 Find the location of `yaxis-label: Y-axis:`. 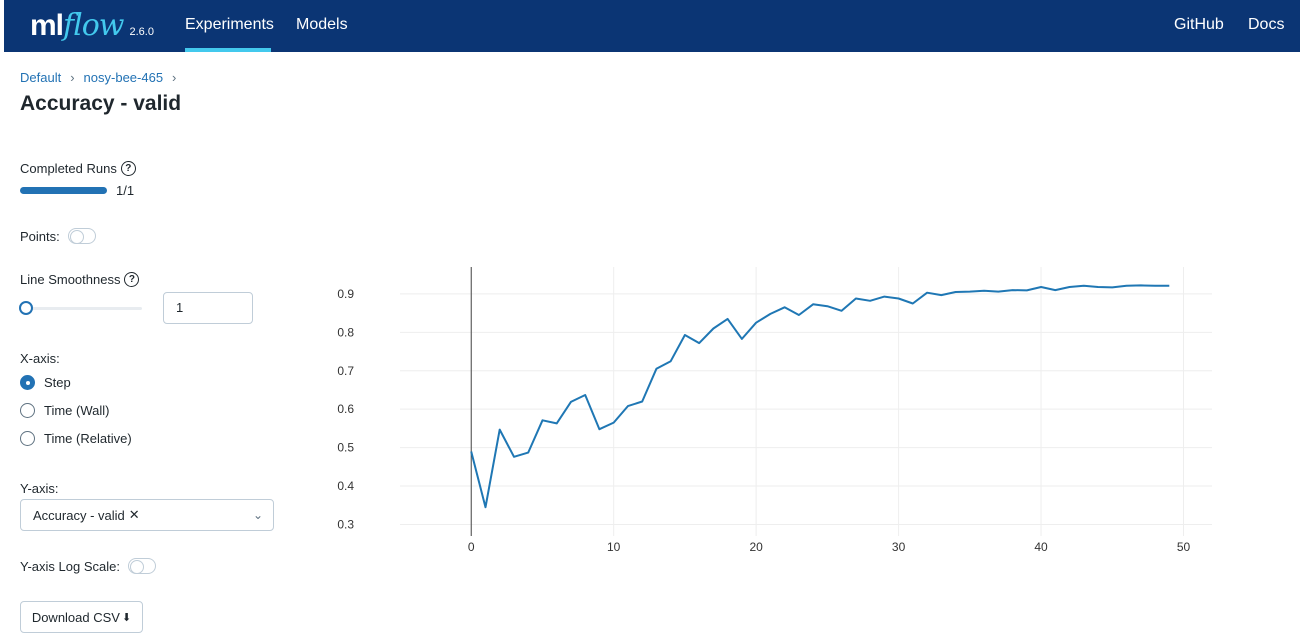

yaxis-label: Y-axis: is located at coordinates (39, 488).